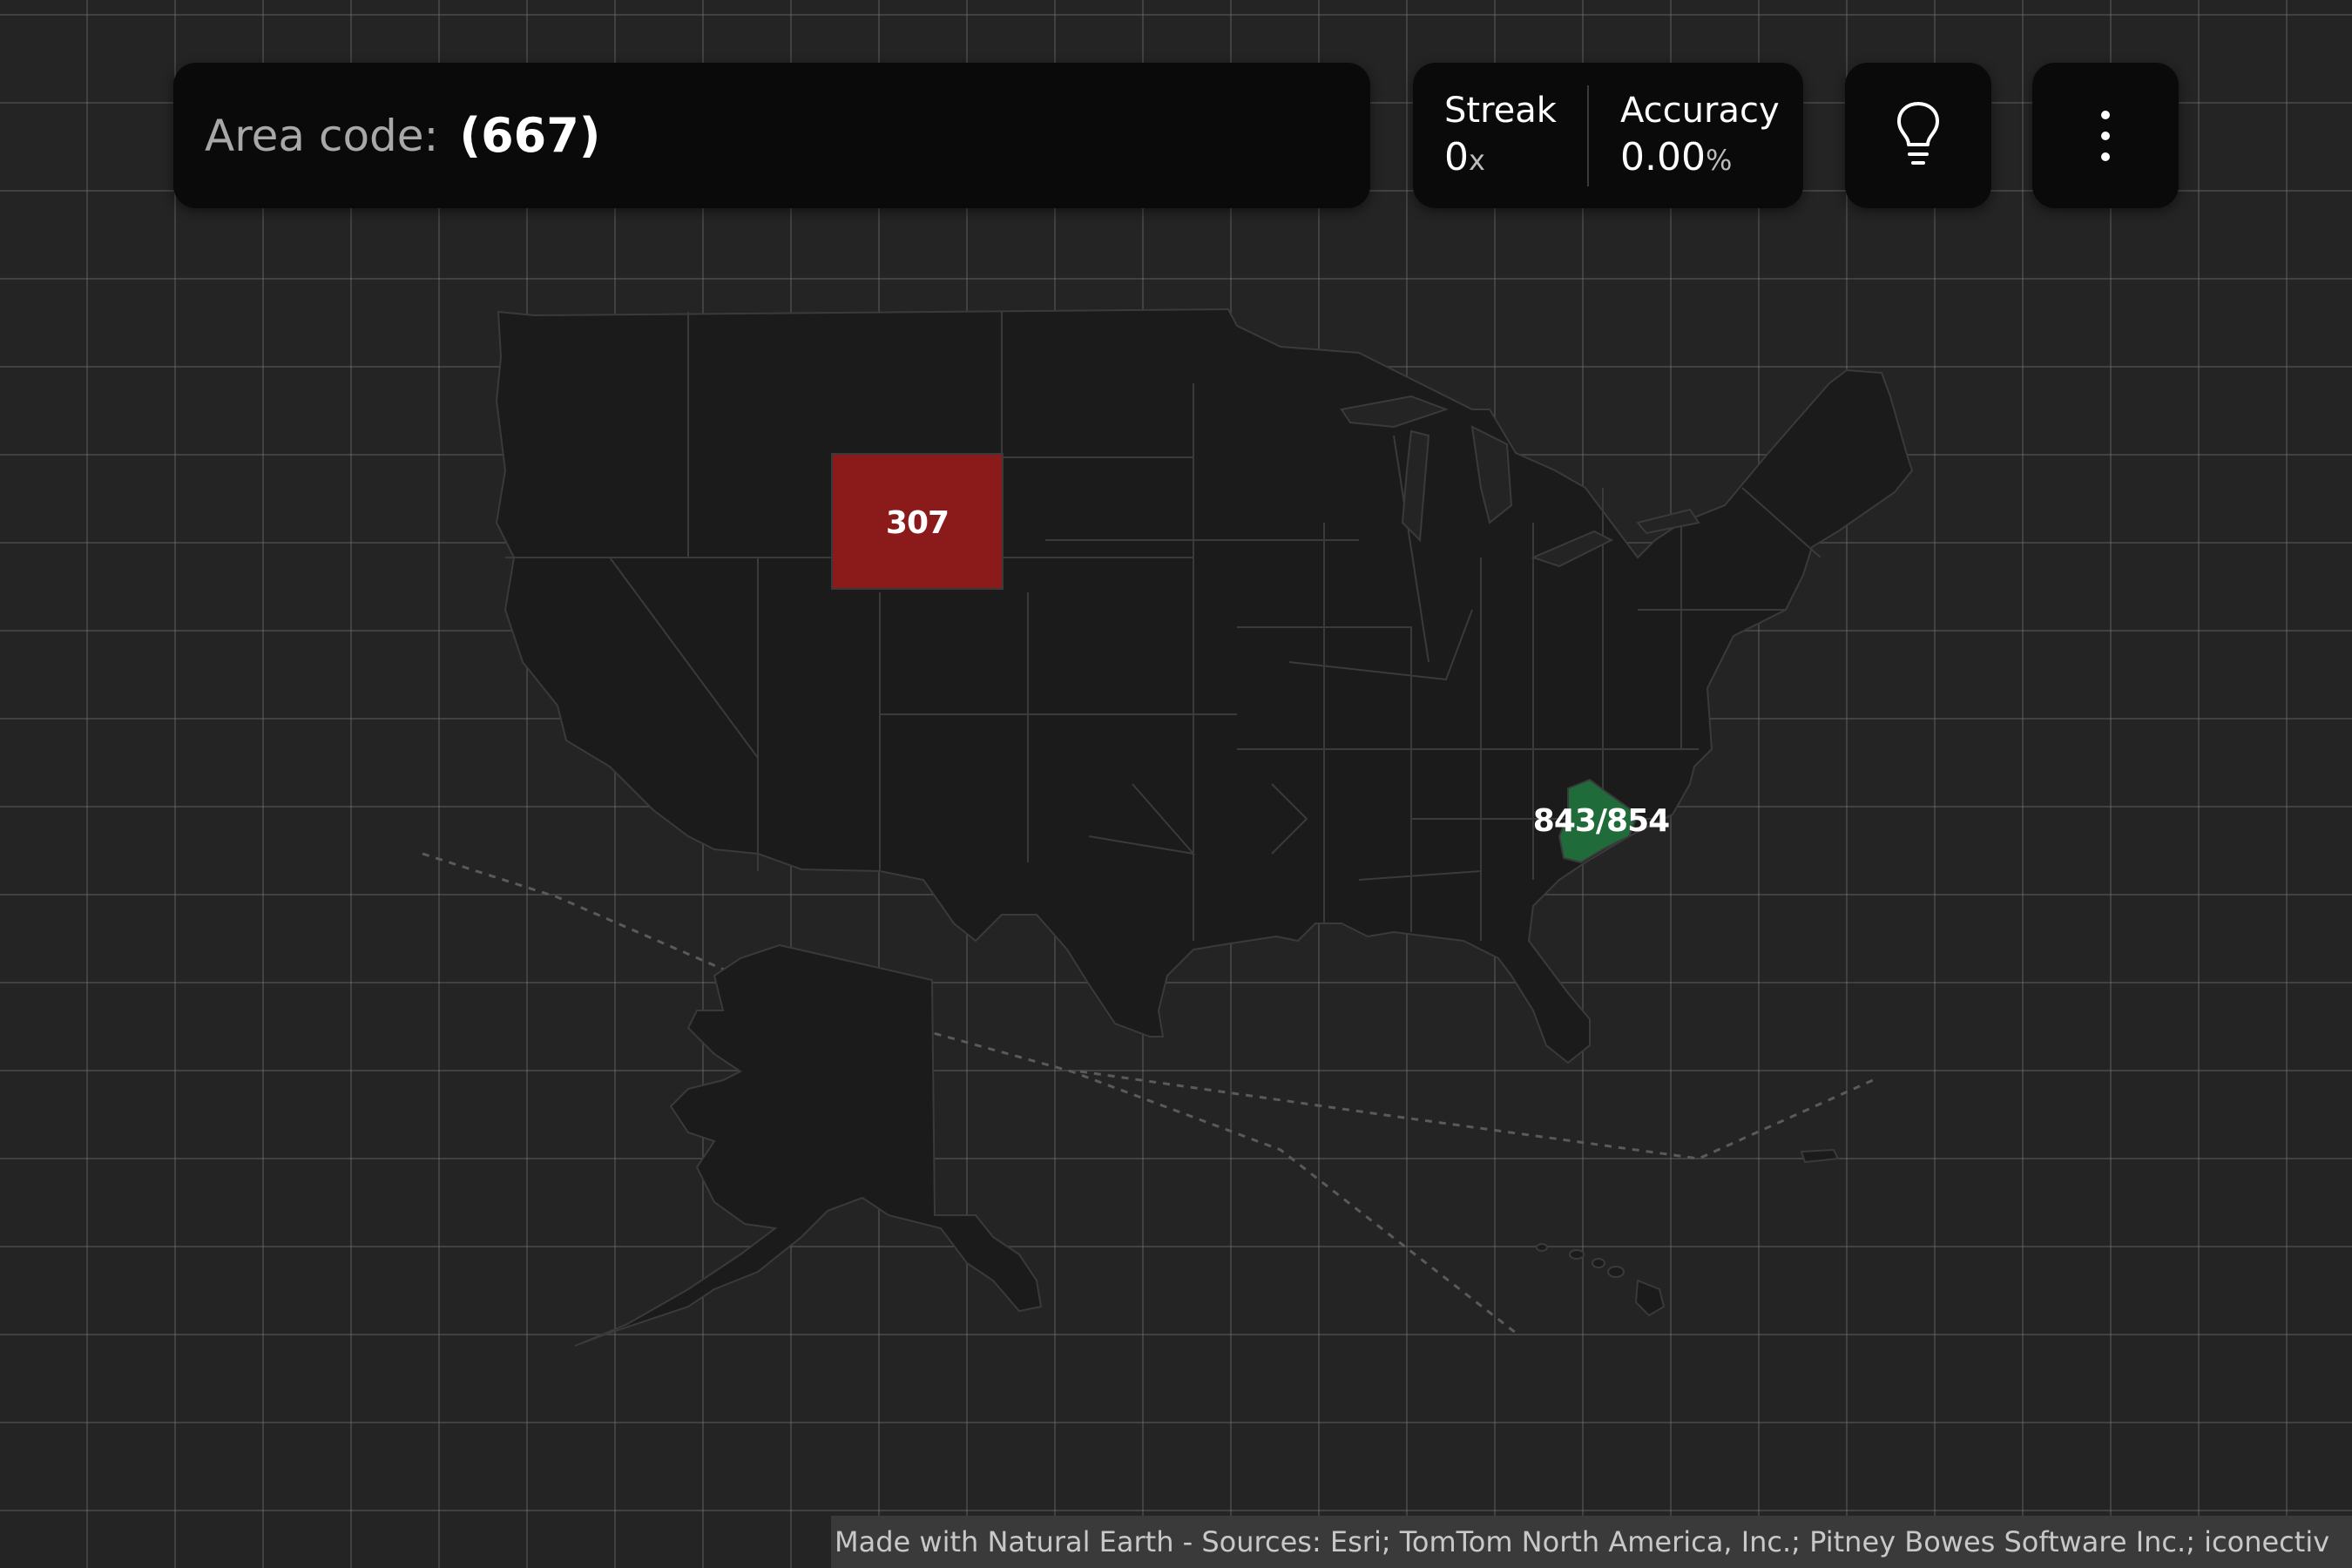 Image resolution: width=2352 pixels, height=1568 pixels. I want to click on more-vertical-icon, so click(2105, 135).